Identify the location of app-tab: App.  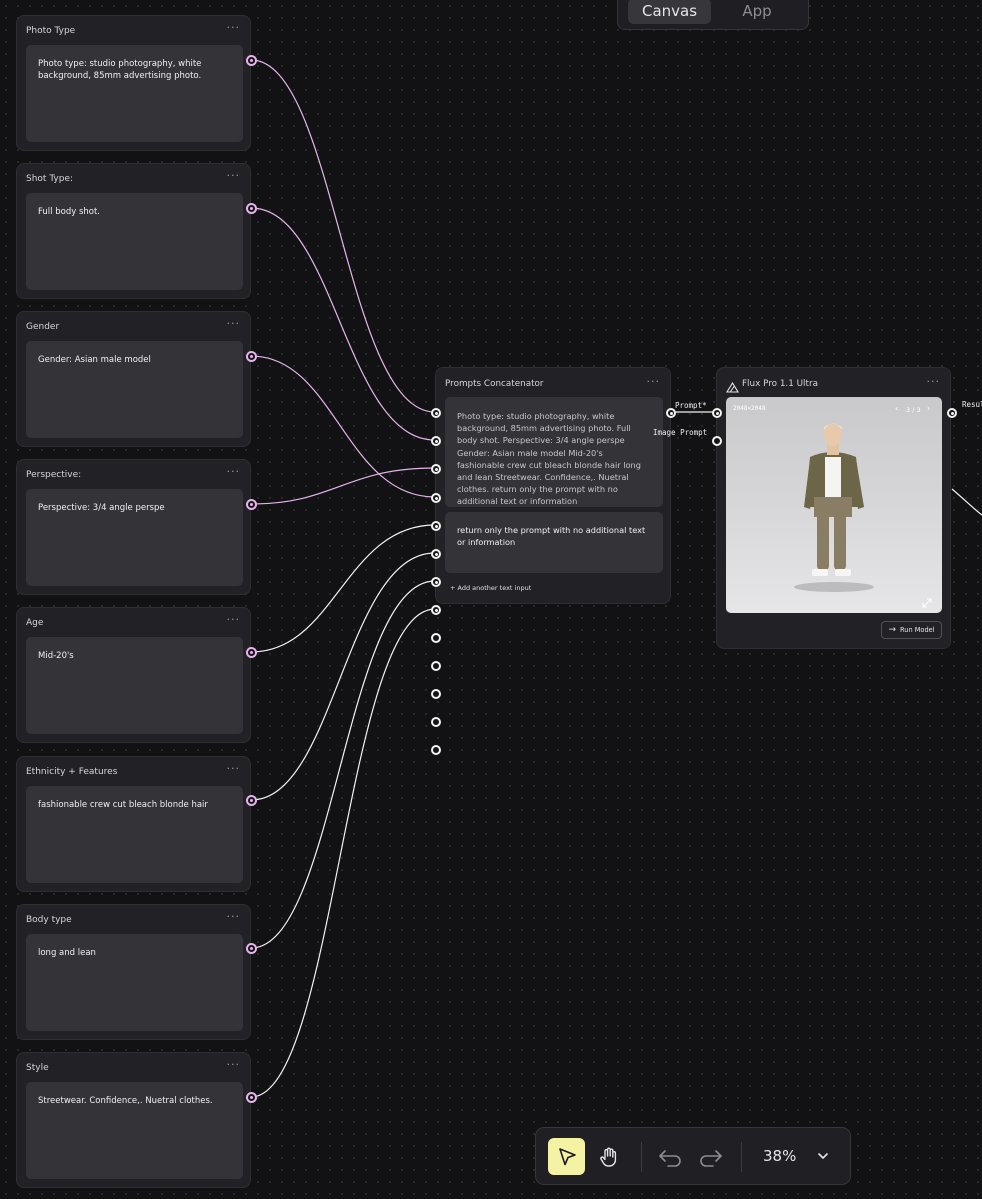
(757, 12).